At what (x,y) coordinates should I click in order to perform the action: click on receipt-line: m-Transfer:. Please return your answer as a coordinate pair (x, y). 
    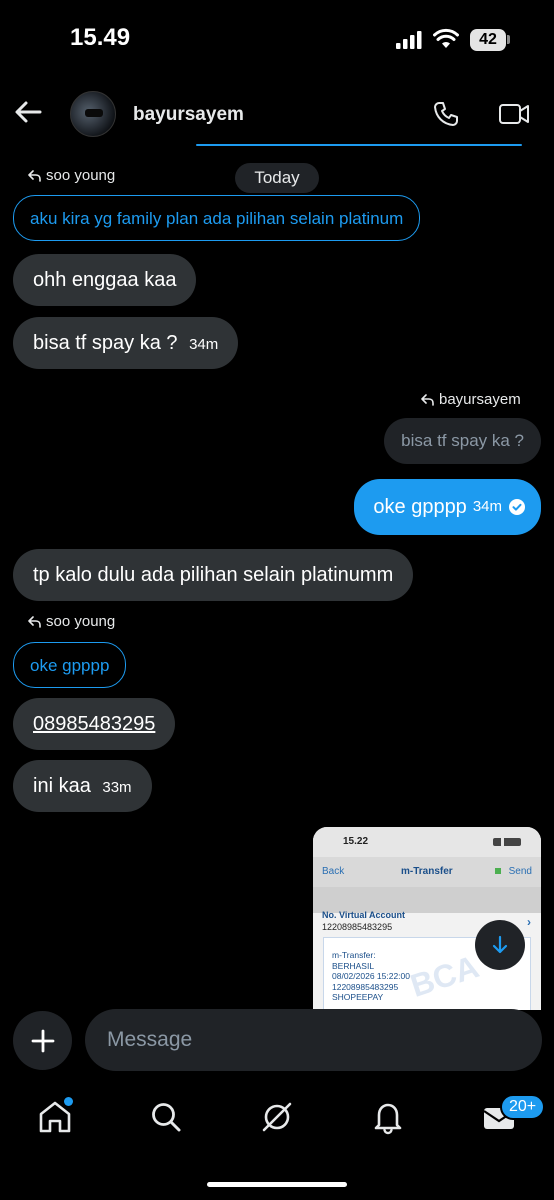
    Looking at the image, I should click on (354, 955).